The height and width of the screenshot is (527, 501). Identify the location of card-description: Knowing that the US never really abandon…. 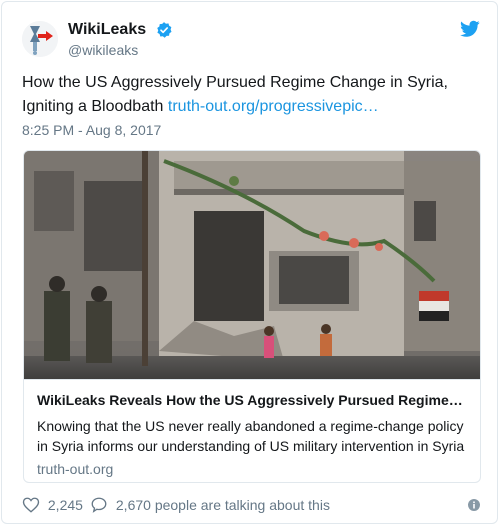
(251, 436).